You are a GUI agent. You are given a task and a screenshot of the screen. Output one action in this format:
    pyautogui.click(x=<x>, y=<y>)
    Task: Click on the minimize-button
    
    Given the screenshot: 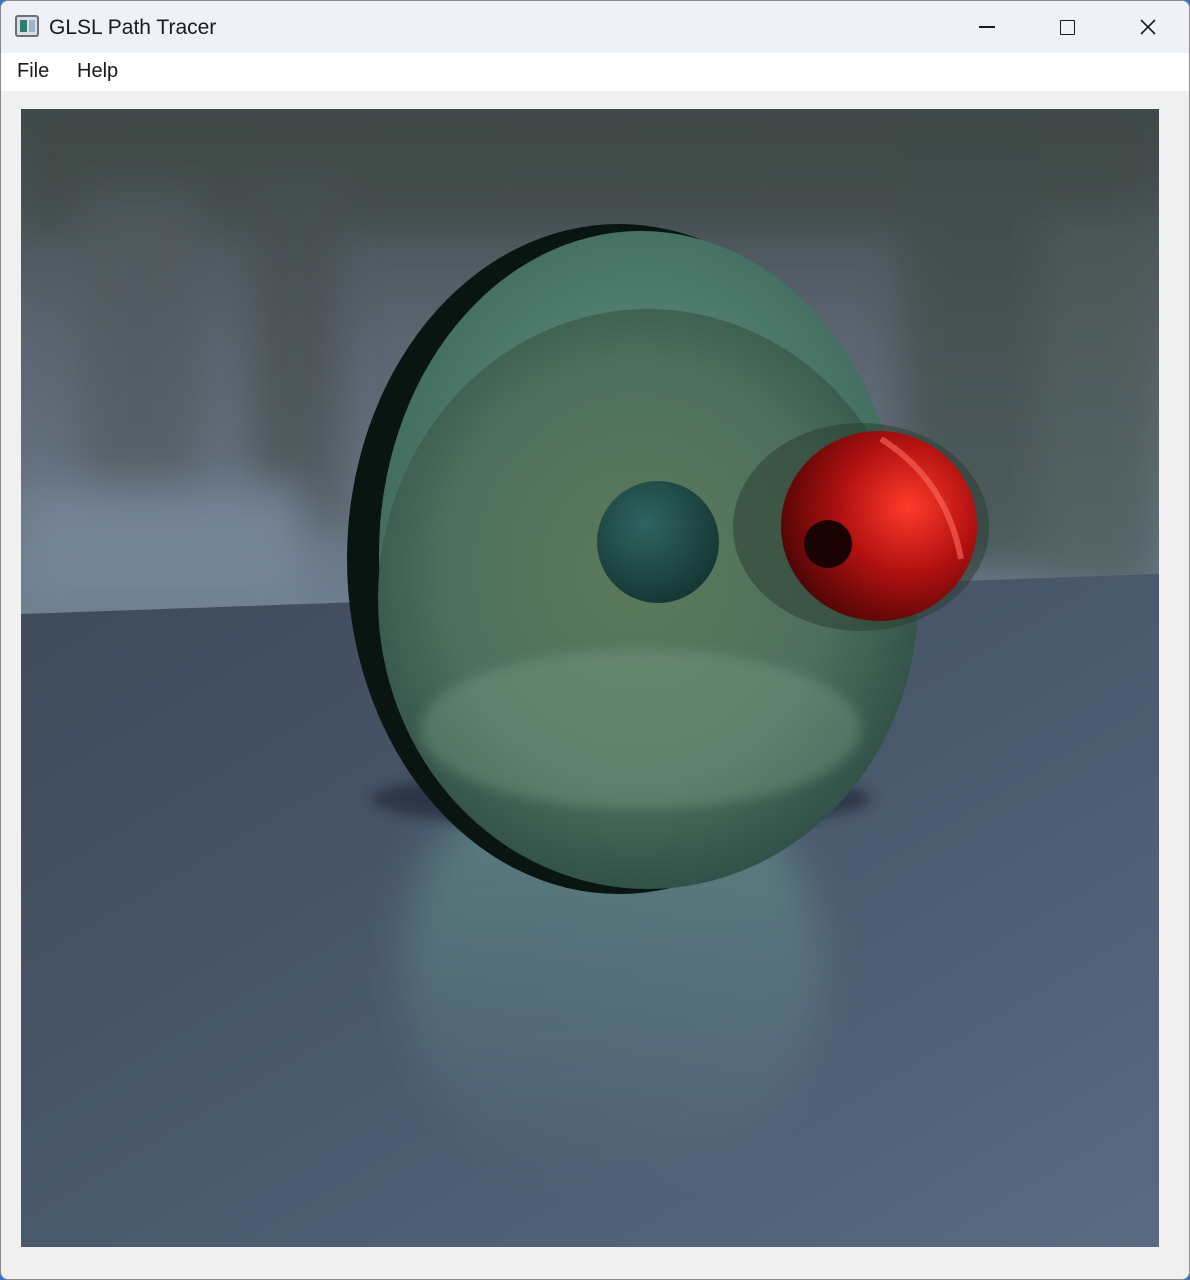 What is the action you would take?
    pyautogui.click(x=987, y=27)
    